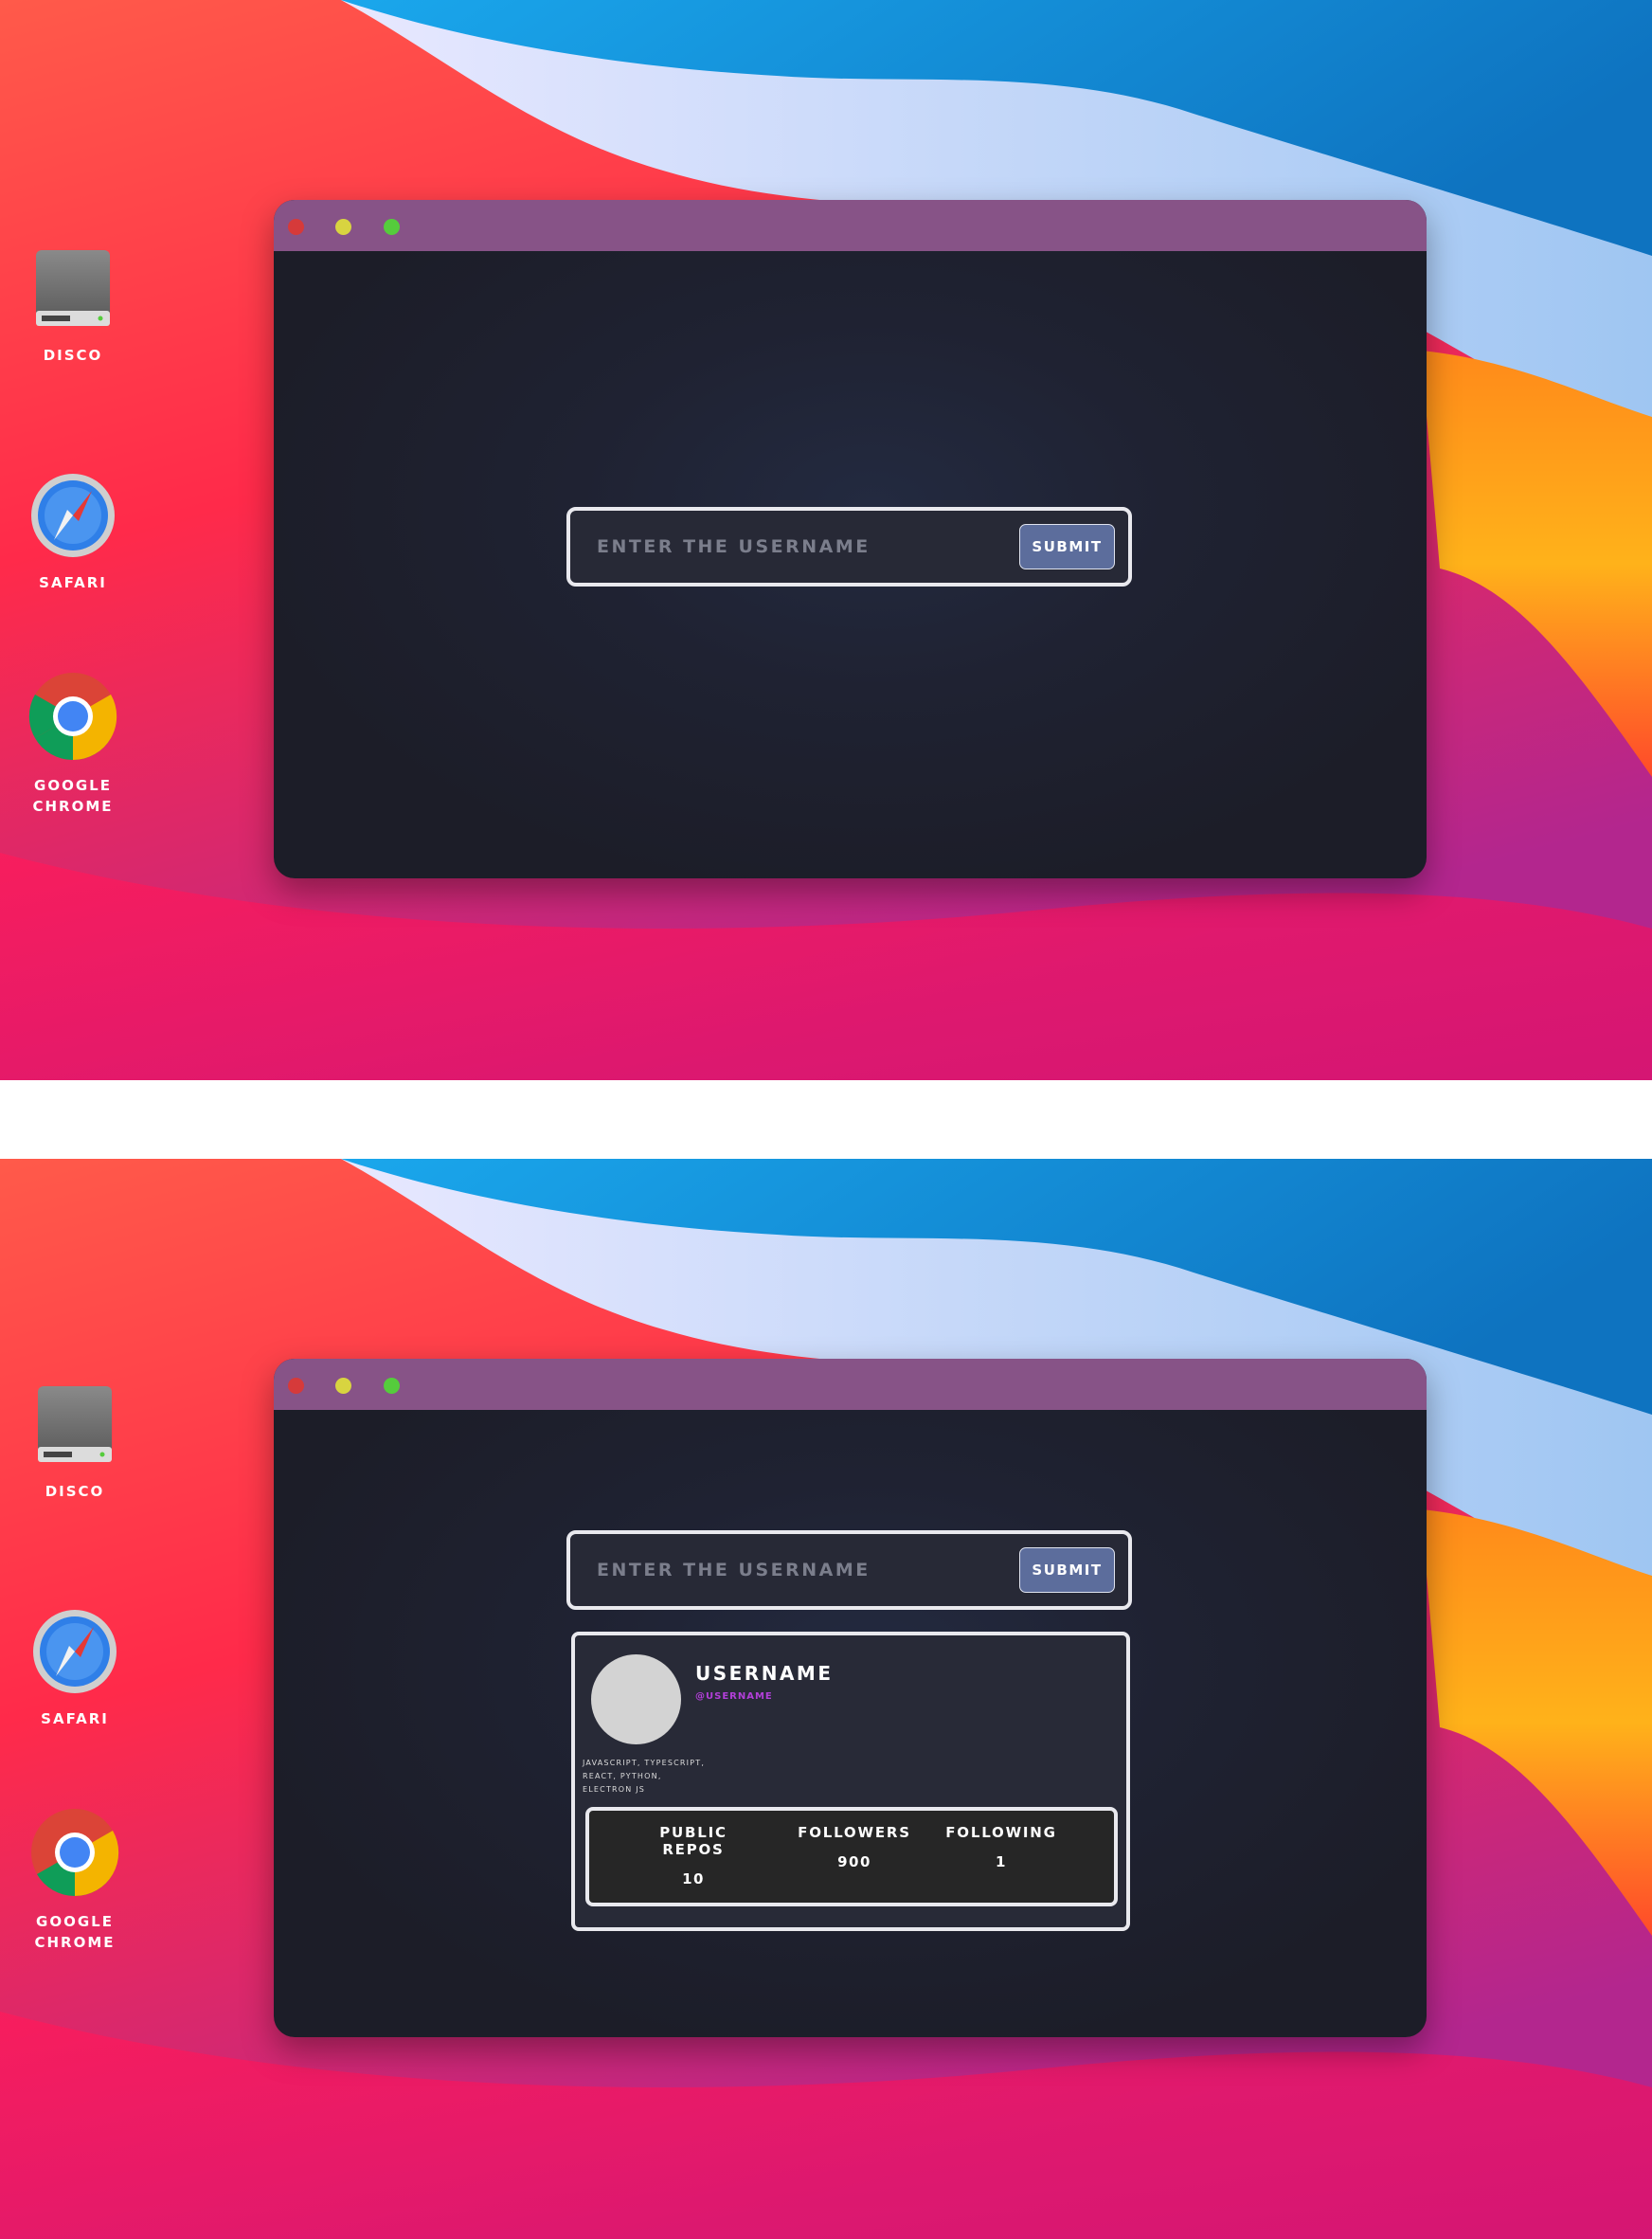 The image size is (1652, 2239). What do you see at coordinates (764, 1673) in the screenshot?
I see `profile-name: USERNAME` at bounding box center [764, 1673].